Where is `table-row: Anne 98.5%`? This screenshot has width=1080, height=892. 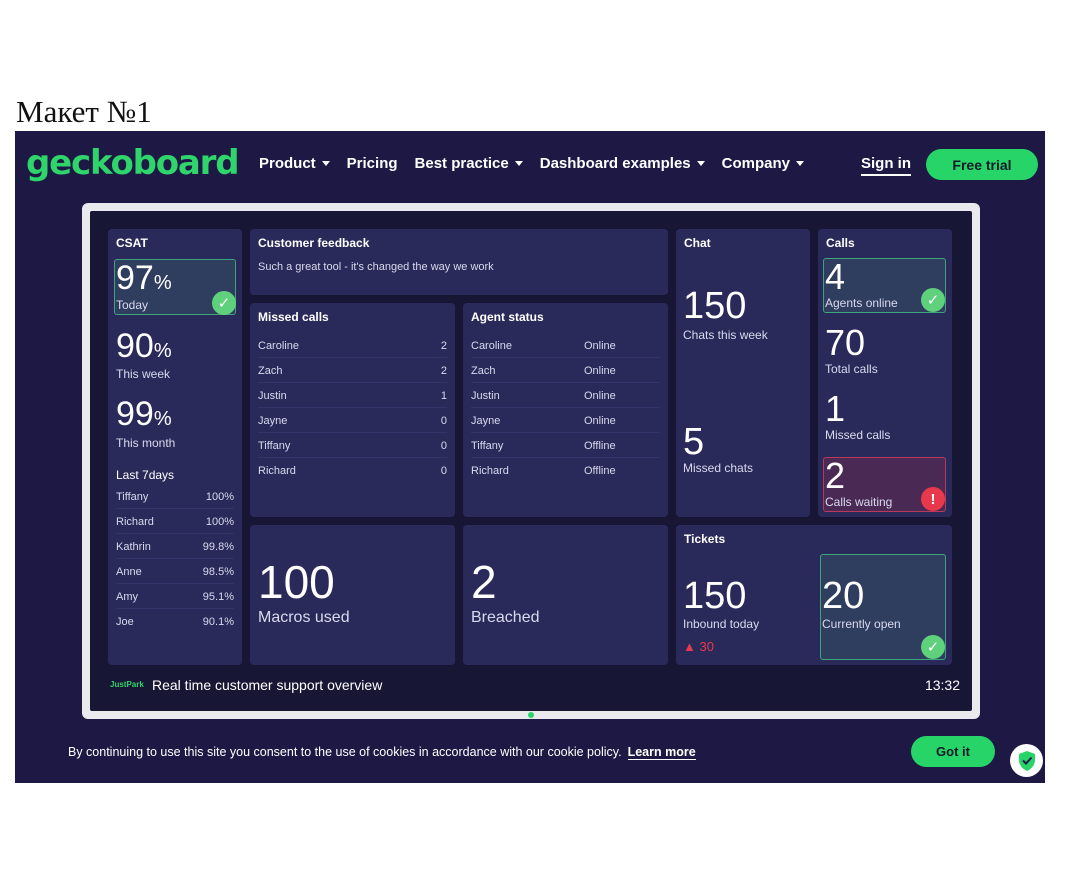 table-row: Anne 98.5% is located at coordinates (175, 571).